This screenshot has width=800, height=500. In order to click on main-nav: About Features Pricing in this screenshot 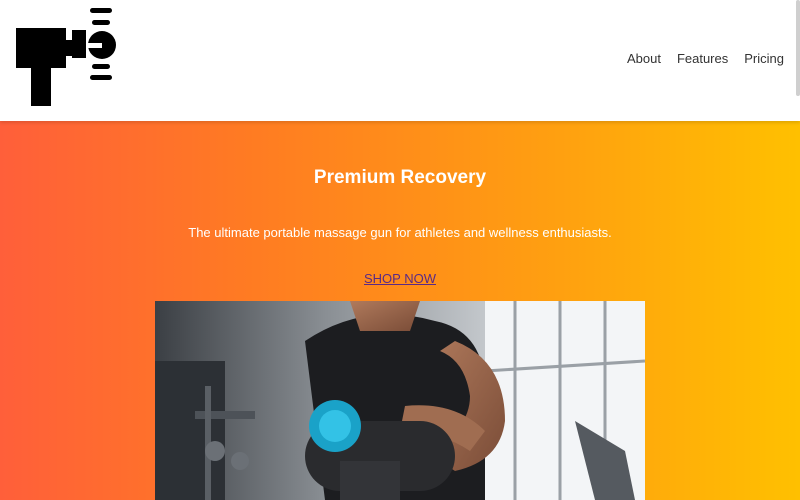, I will do `click(705, 59)`.